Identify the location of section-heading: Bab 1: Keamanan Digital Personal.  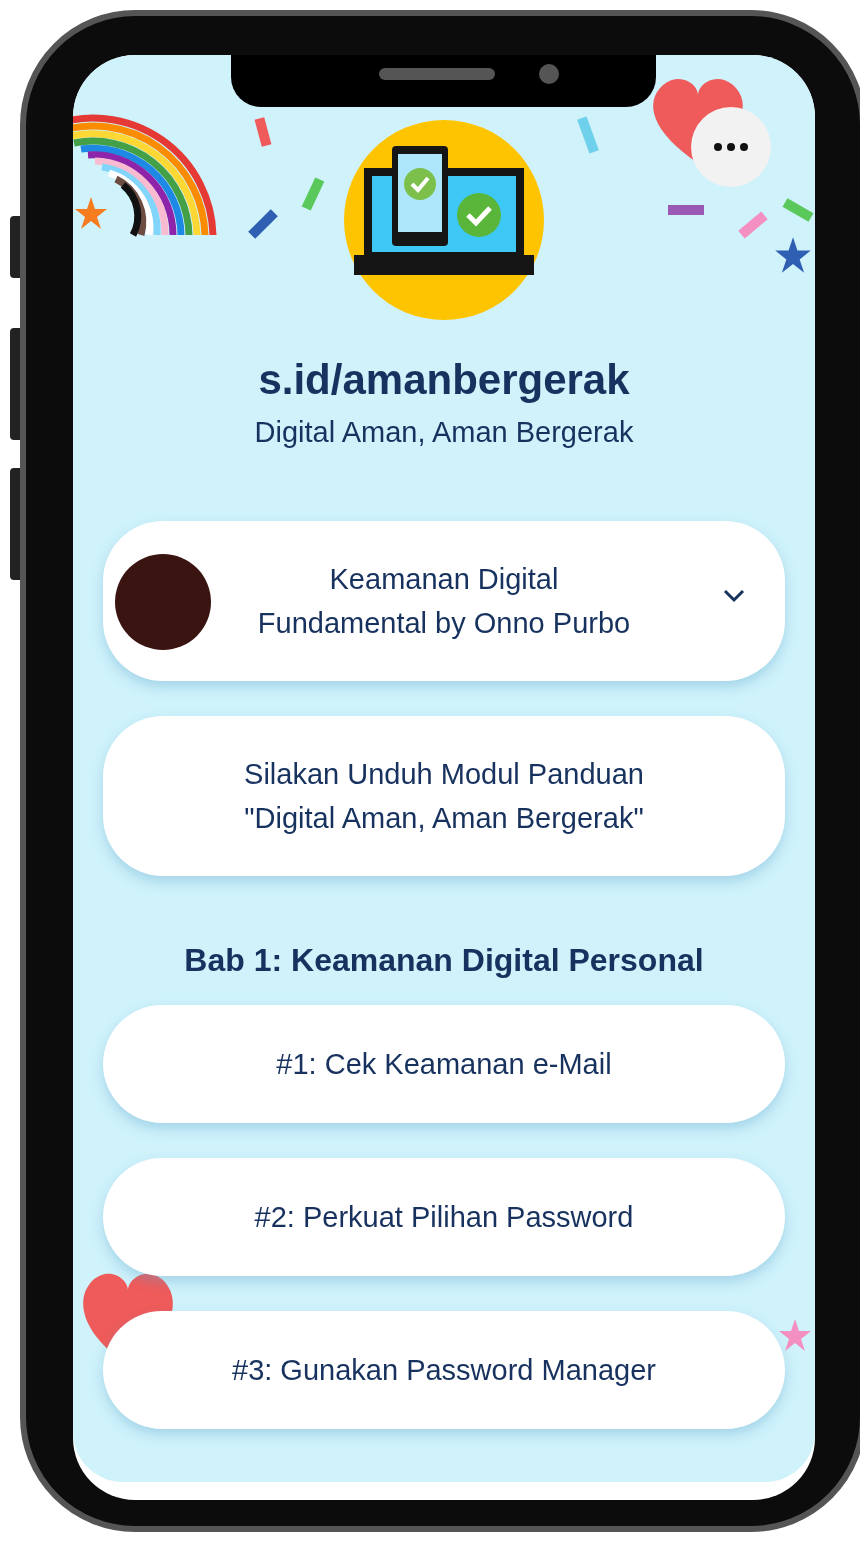
(444, 960).